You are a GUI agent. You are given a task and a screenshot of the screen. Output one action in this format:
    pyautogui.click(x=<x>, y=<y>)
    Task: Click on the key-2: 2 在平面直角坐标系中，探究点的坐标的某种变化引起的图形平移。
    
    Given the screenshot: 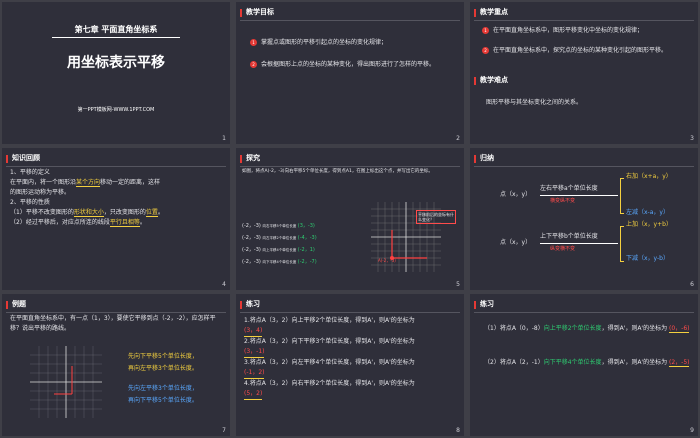 What is the action you would take?
    pyautogui.click(x=586, y=51)
    